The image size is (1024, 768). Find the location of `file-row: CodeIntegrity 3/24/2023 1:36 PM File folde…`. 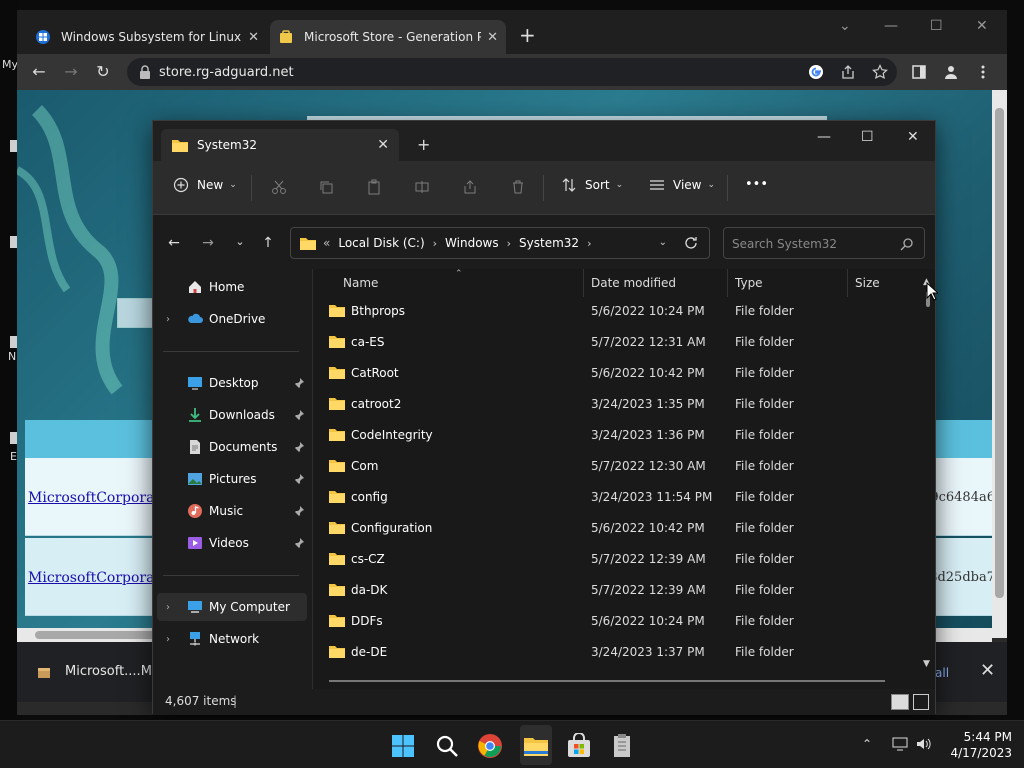

file-row: CodeIntegrity 3/24/2023 1:36 PM File folde… is located at coordinates (618, 435).